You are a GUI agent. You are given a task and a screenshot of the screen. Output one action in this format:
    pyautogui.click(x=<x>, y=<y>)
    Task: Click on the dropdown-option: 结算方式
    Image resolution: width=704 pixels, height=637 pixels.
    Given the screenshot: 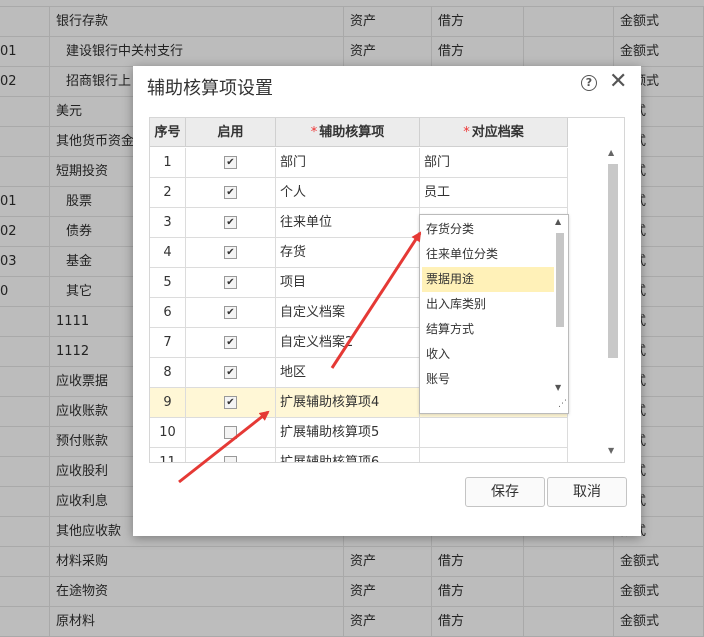 What is the action you would take?
    pyautogui.click(x=488, y=329)
    